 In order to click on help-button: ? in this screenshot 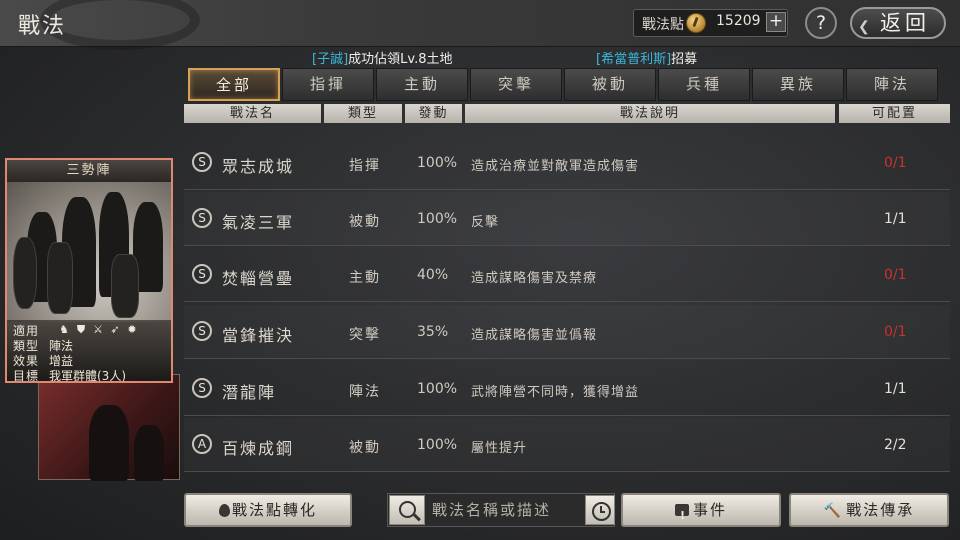, I will do `click(821, 23)`.